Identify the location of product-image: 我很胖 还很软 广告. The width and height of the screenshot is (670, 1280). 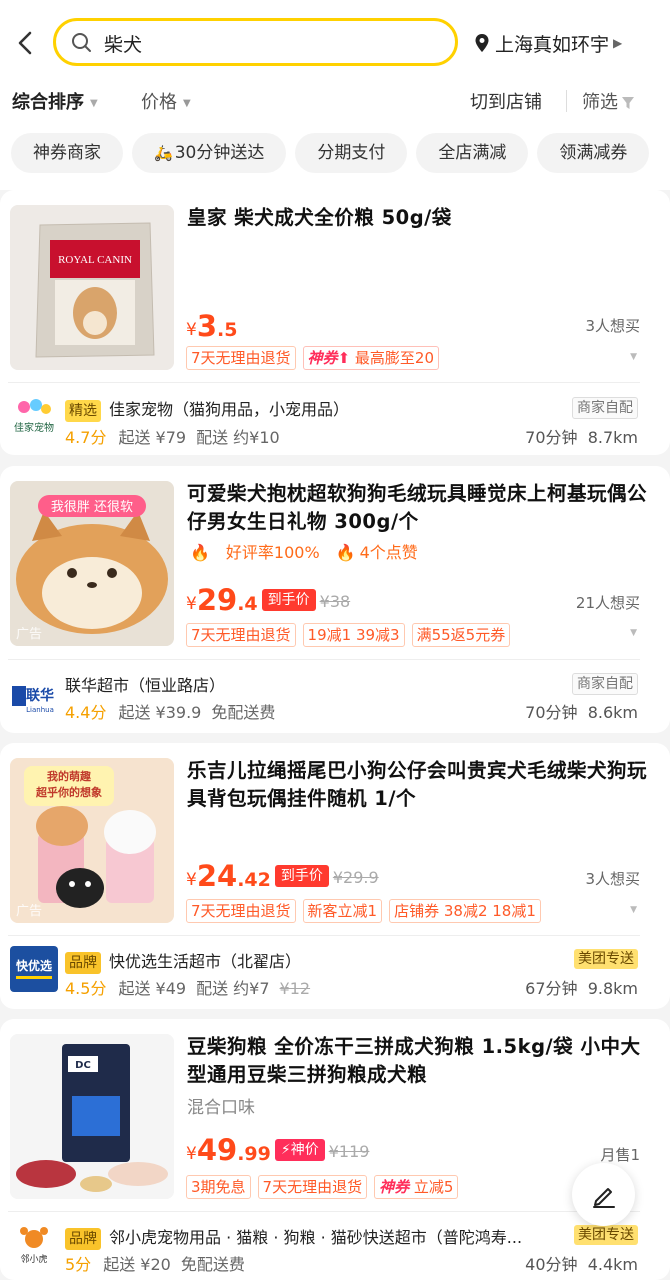
(92, 563).